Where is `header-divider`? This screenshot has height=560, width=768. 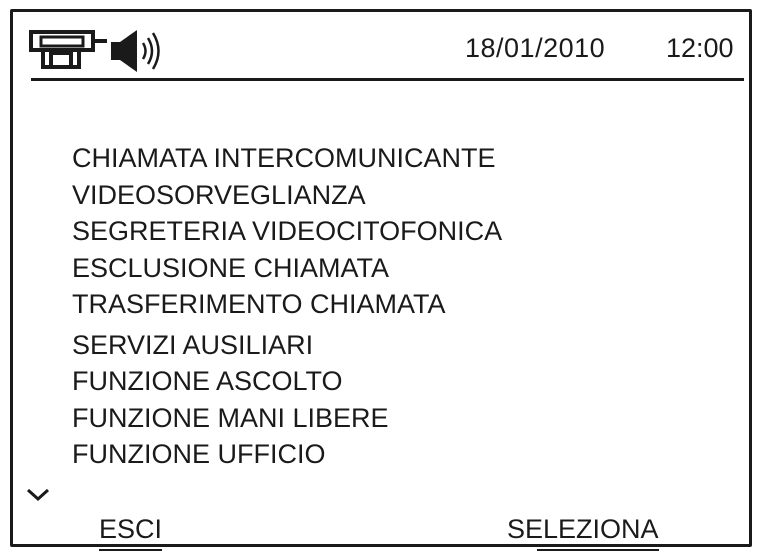
header-divider is located at coordinates (387, 79).